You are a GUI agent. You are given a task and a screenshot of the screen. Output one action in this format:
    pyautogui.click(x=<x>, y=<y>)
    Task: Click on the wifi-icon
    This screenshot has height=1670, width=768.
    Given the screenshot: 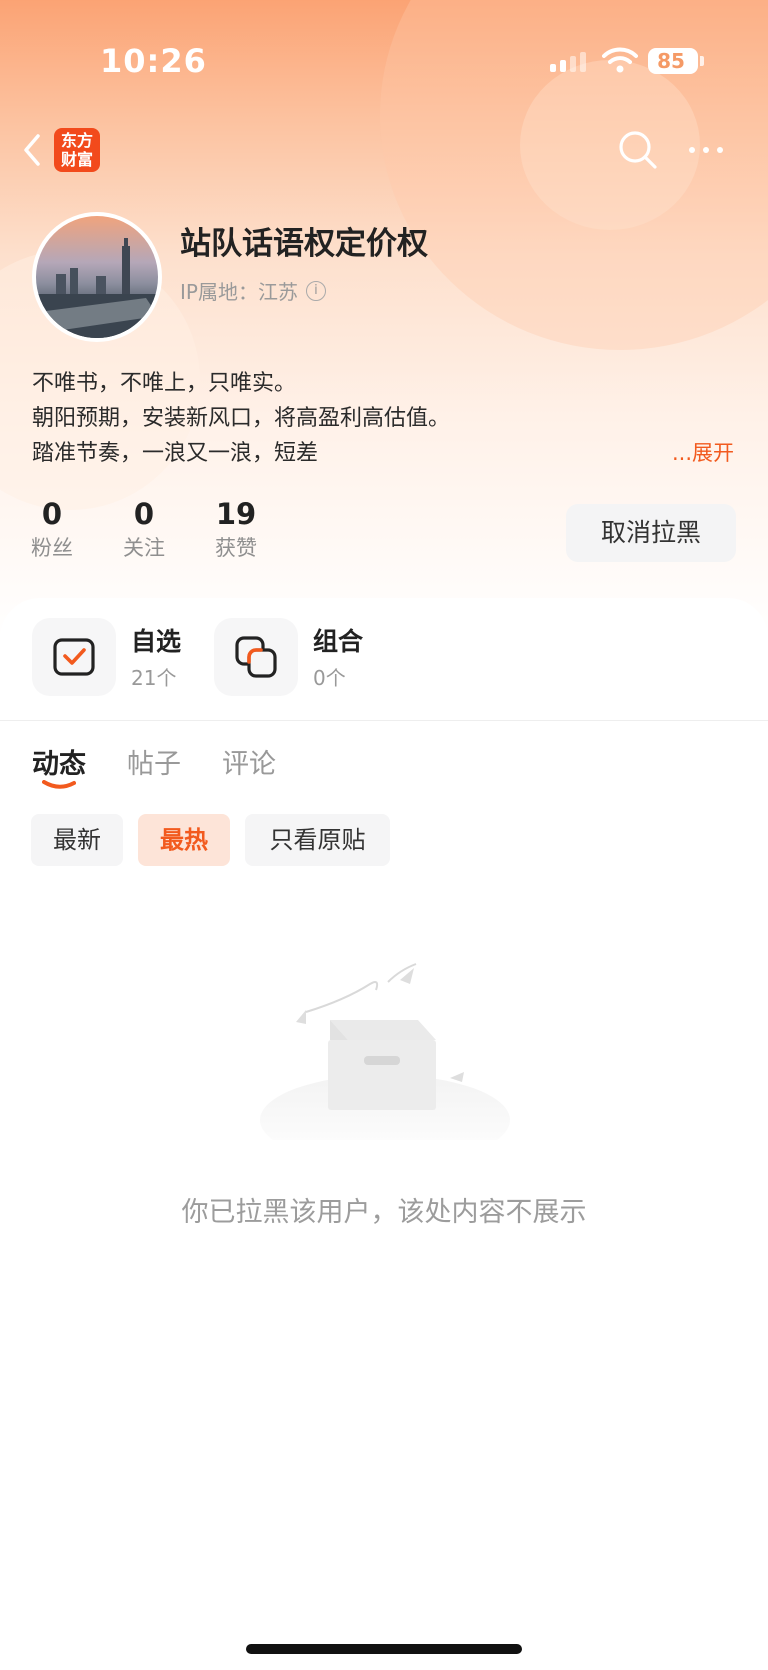 What is the action you would take?
    pyautogui.click(x=620, y=60)
    